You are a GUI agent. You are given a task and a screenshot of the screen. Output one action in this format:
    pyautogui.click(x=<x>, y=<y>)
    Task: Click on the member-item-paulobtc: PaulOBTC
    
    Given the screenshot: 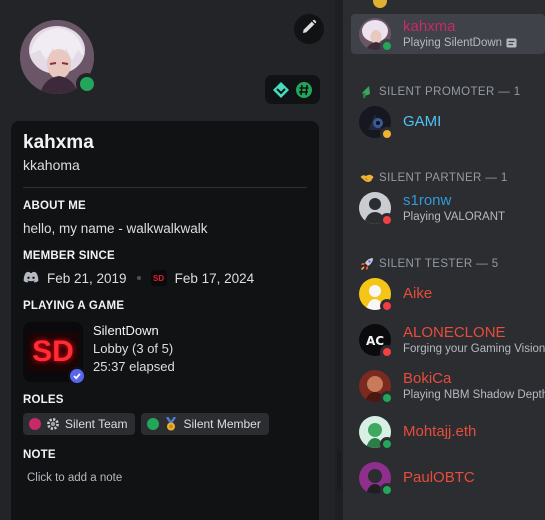 What is the action you would take?
    pyautogui.click(x=448, y=478)
    